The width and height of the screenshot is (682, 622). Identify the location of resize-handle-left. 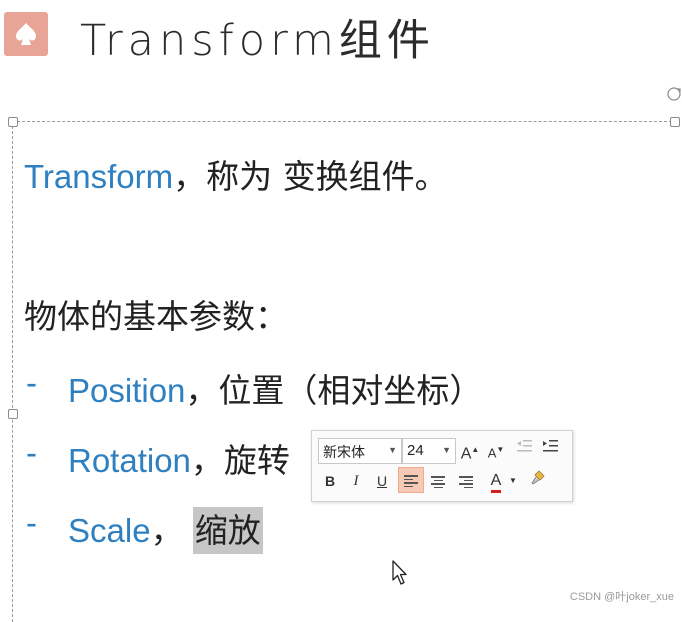
(13, 414).